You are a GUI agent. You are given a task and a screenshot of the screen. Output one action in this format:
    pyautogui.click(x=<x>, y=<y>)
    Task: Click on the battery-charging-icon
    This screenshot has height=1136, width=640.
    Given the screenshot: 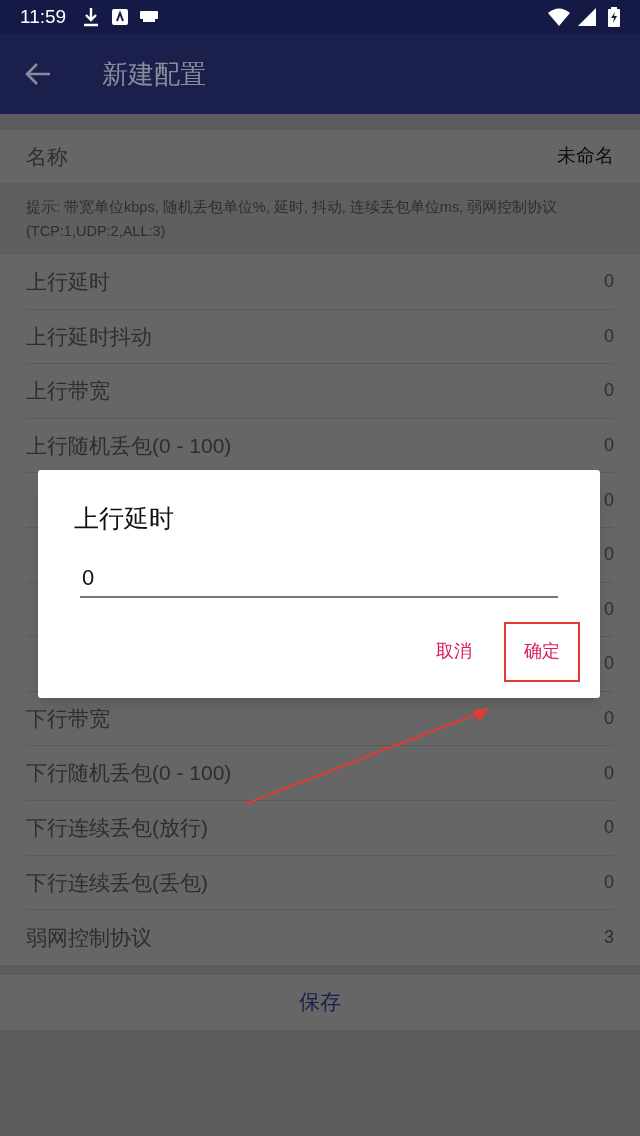 What is the action you would take?
    pyautogui.click(x=614, y=17)
    